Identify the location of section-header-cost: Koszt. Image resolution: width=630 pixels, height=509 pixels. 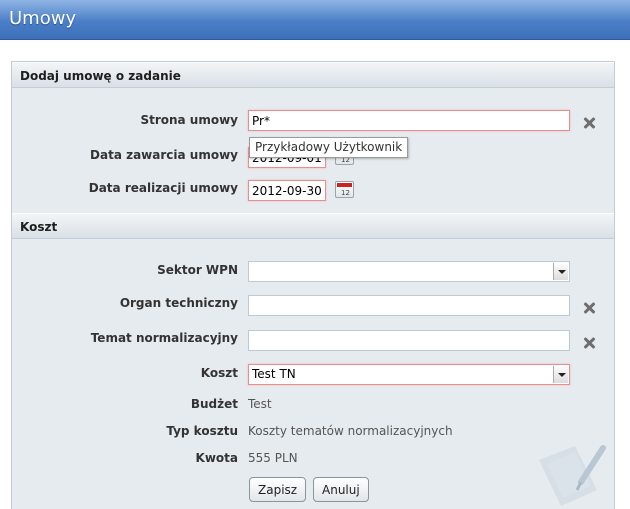
(313, 226).